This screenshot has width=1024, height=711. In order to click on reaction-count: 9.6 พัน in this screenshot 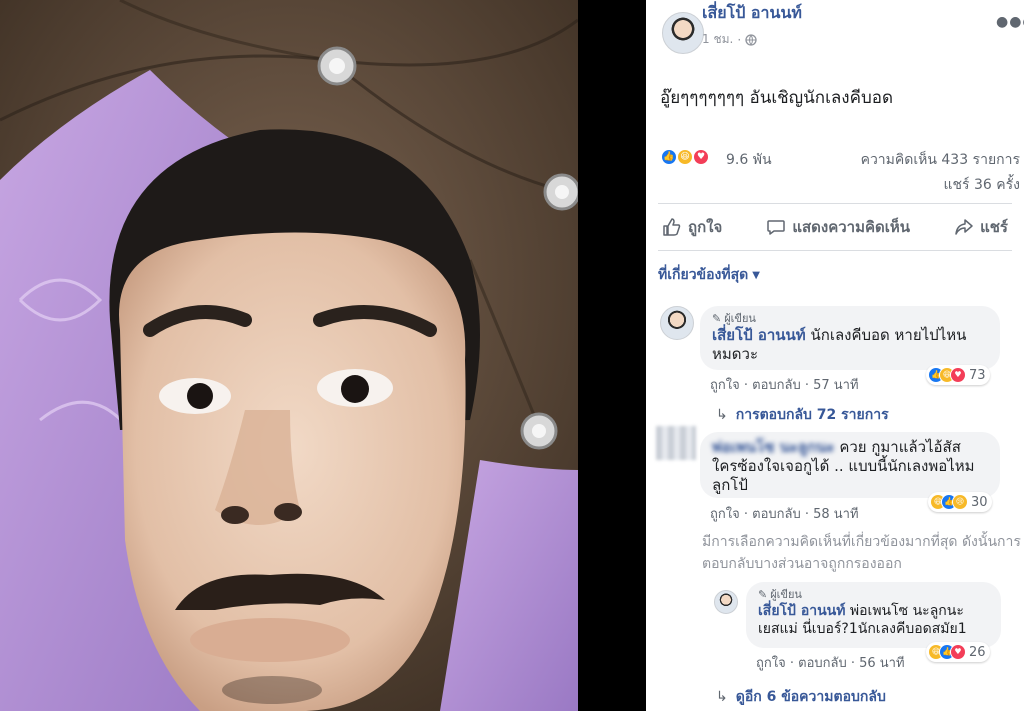, I will do `click(749, 160)`.